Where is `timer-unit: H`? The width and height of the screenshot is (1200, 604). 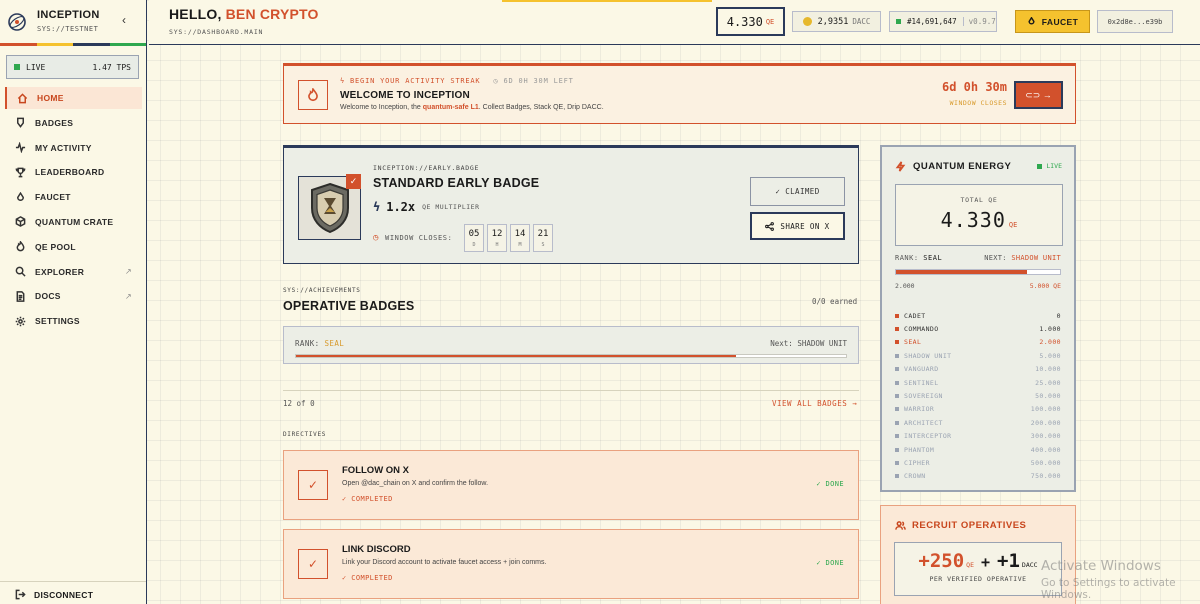 timer-unit: H is located at coordinates (497, 245).